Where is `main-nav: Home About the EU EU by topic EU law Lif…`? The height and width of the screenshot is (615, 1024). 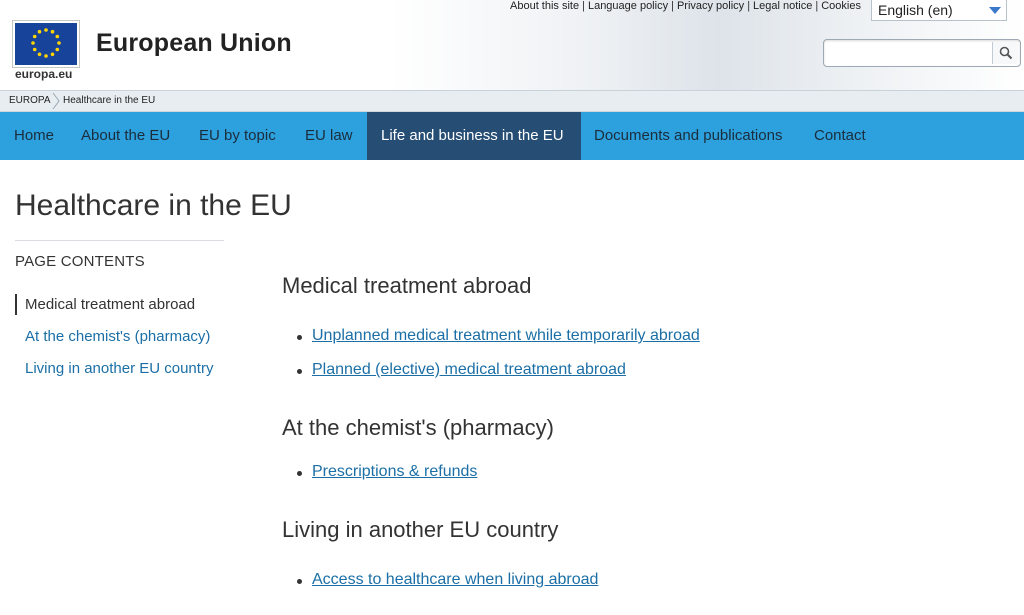 main-nav: Home About the EU EU by topic EU law Lif… is located at coordinates (512, 136).